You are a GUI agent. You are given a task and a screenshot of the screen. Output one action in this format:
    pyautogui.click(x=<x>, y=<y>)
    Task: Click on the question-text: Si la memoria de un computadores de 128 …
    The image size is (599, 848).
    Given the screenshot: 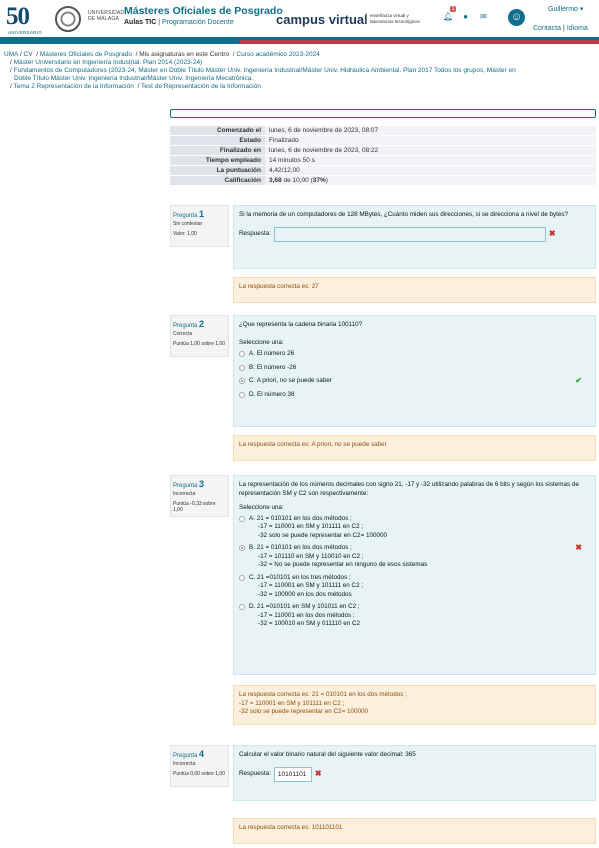 What is the action you would take?
    pyautogui.click(x=404, y=214)
    